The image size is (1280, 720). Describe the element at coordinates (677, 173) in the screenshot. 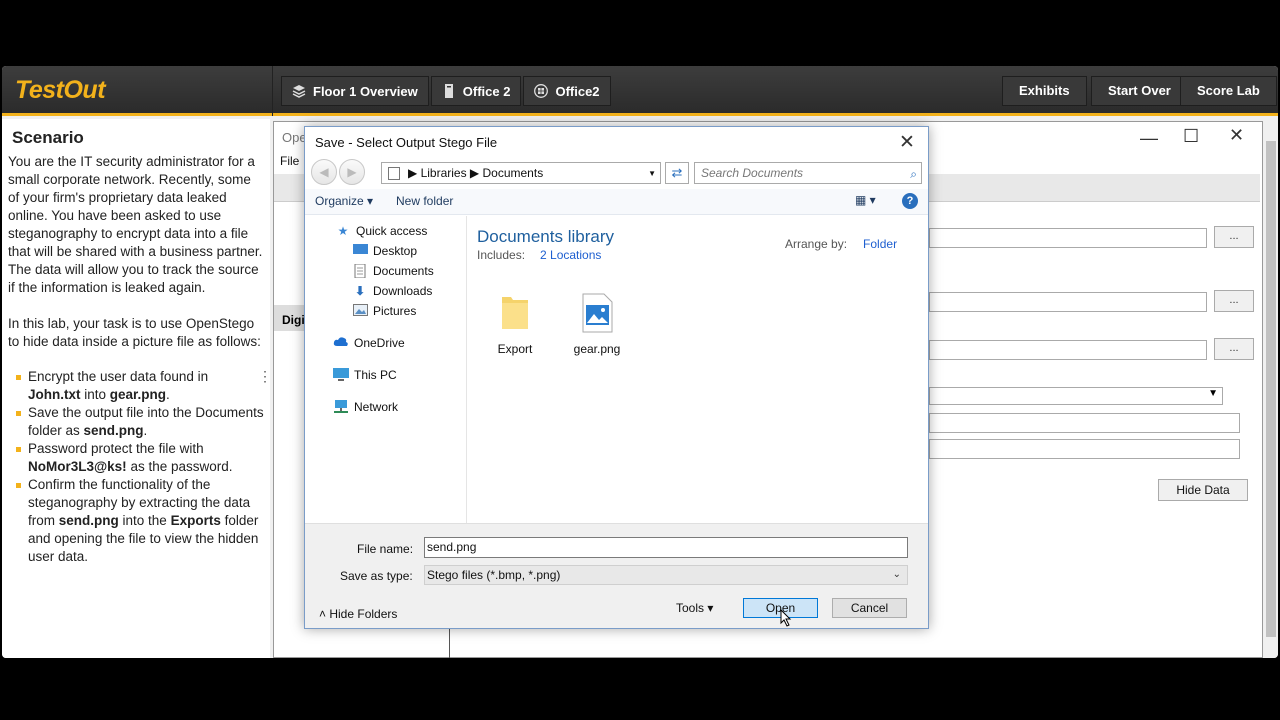

I see `refresh-icon: ⇄` at that location.